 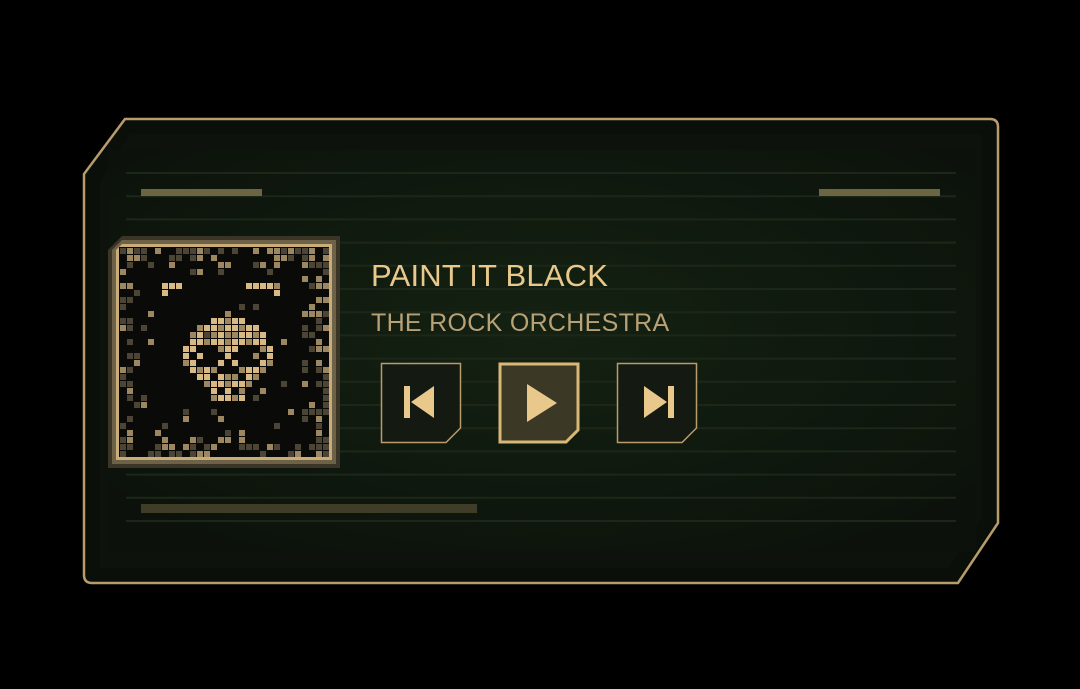 I want to click on next-button, so click(x=657, y=403).